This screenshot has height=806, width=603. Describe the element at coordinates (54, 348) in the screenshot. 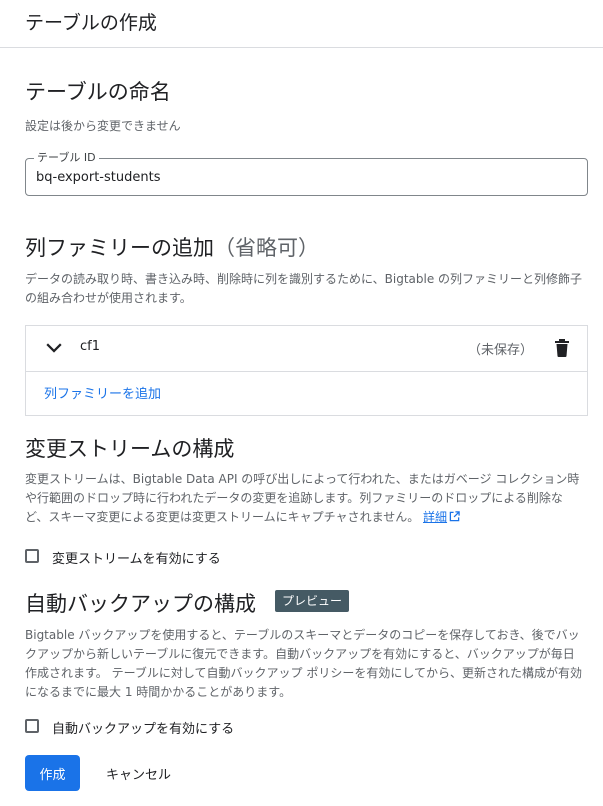

I see `chevron-down-icon` at that location.